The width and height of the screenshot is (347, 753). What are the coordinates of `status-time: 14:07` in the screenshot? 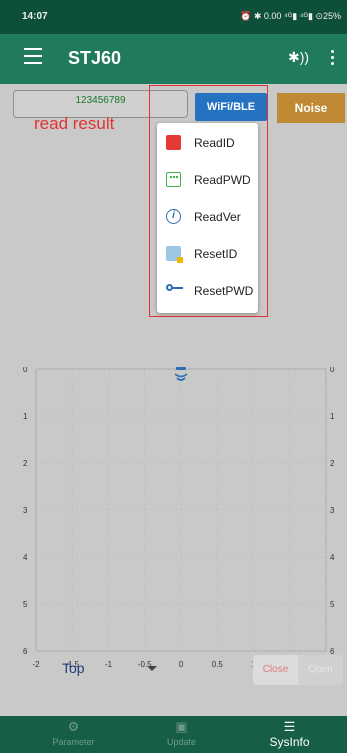 It's located at (35, 16).